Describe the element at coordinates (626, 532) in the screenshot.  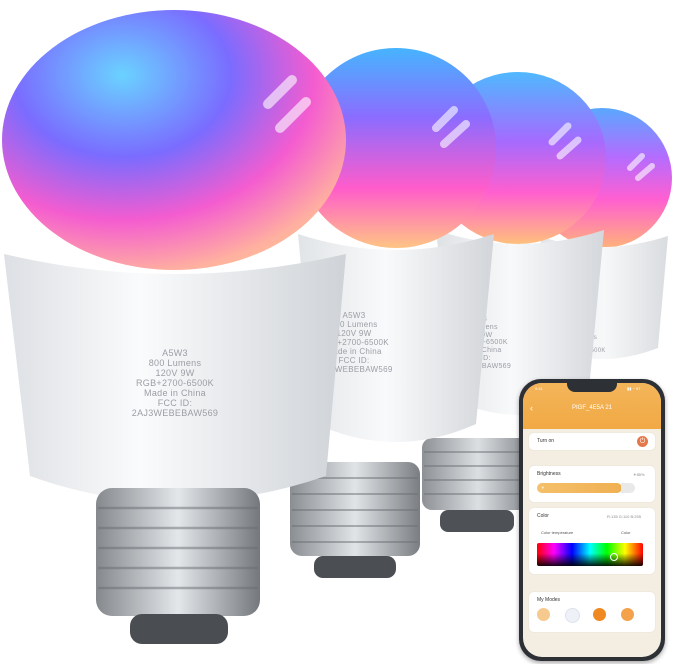
I see `tab-color: Color` at that location.